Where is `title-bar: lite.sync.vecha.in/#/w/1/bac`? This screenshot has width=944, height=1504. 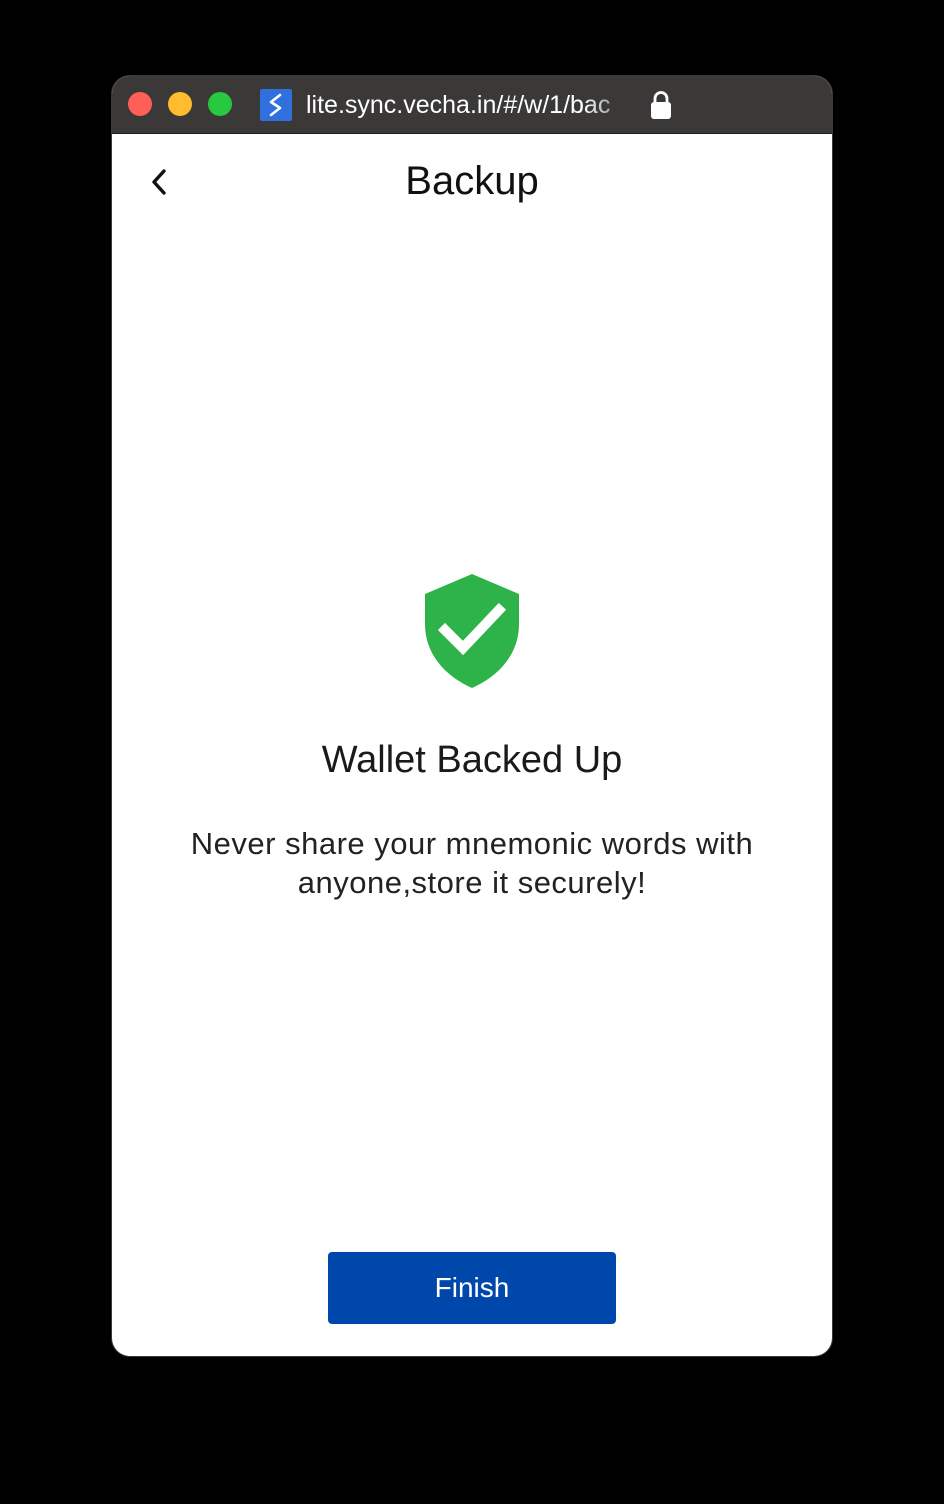
title-bar: lite.sync.vecha.in/#/w/1/bac is located at coordinates (472, 105).